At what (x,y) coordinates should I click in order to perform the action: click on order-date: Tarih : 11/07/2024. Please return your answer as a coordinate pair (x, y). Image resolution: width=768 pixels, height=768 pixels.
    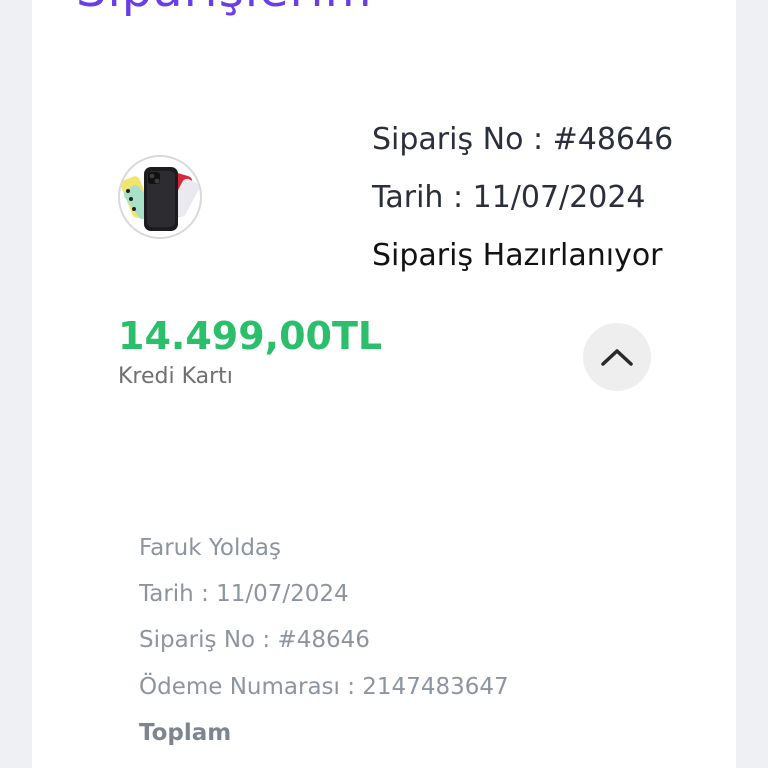
    Looking at the image, I should click on (509, 197).